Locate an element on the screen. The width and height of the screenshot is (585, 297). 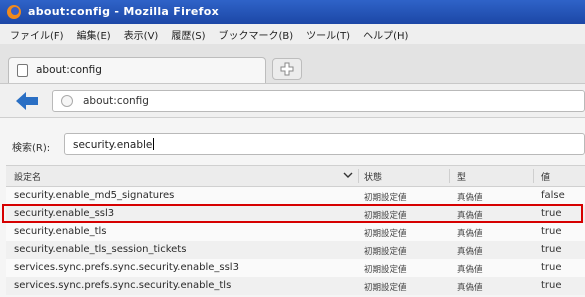
window-title-bar: about:config - Mozilla Firefox is located at coordinates (292, 12).